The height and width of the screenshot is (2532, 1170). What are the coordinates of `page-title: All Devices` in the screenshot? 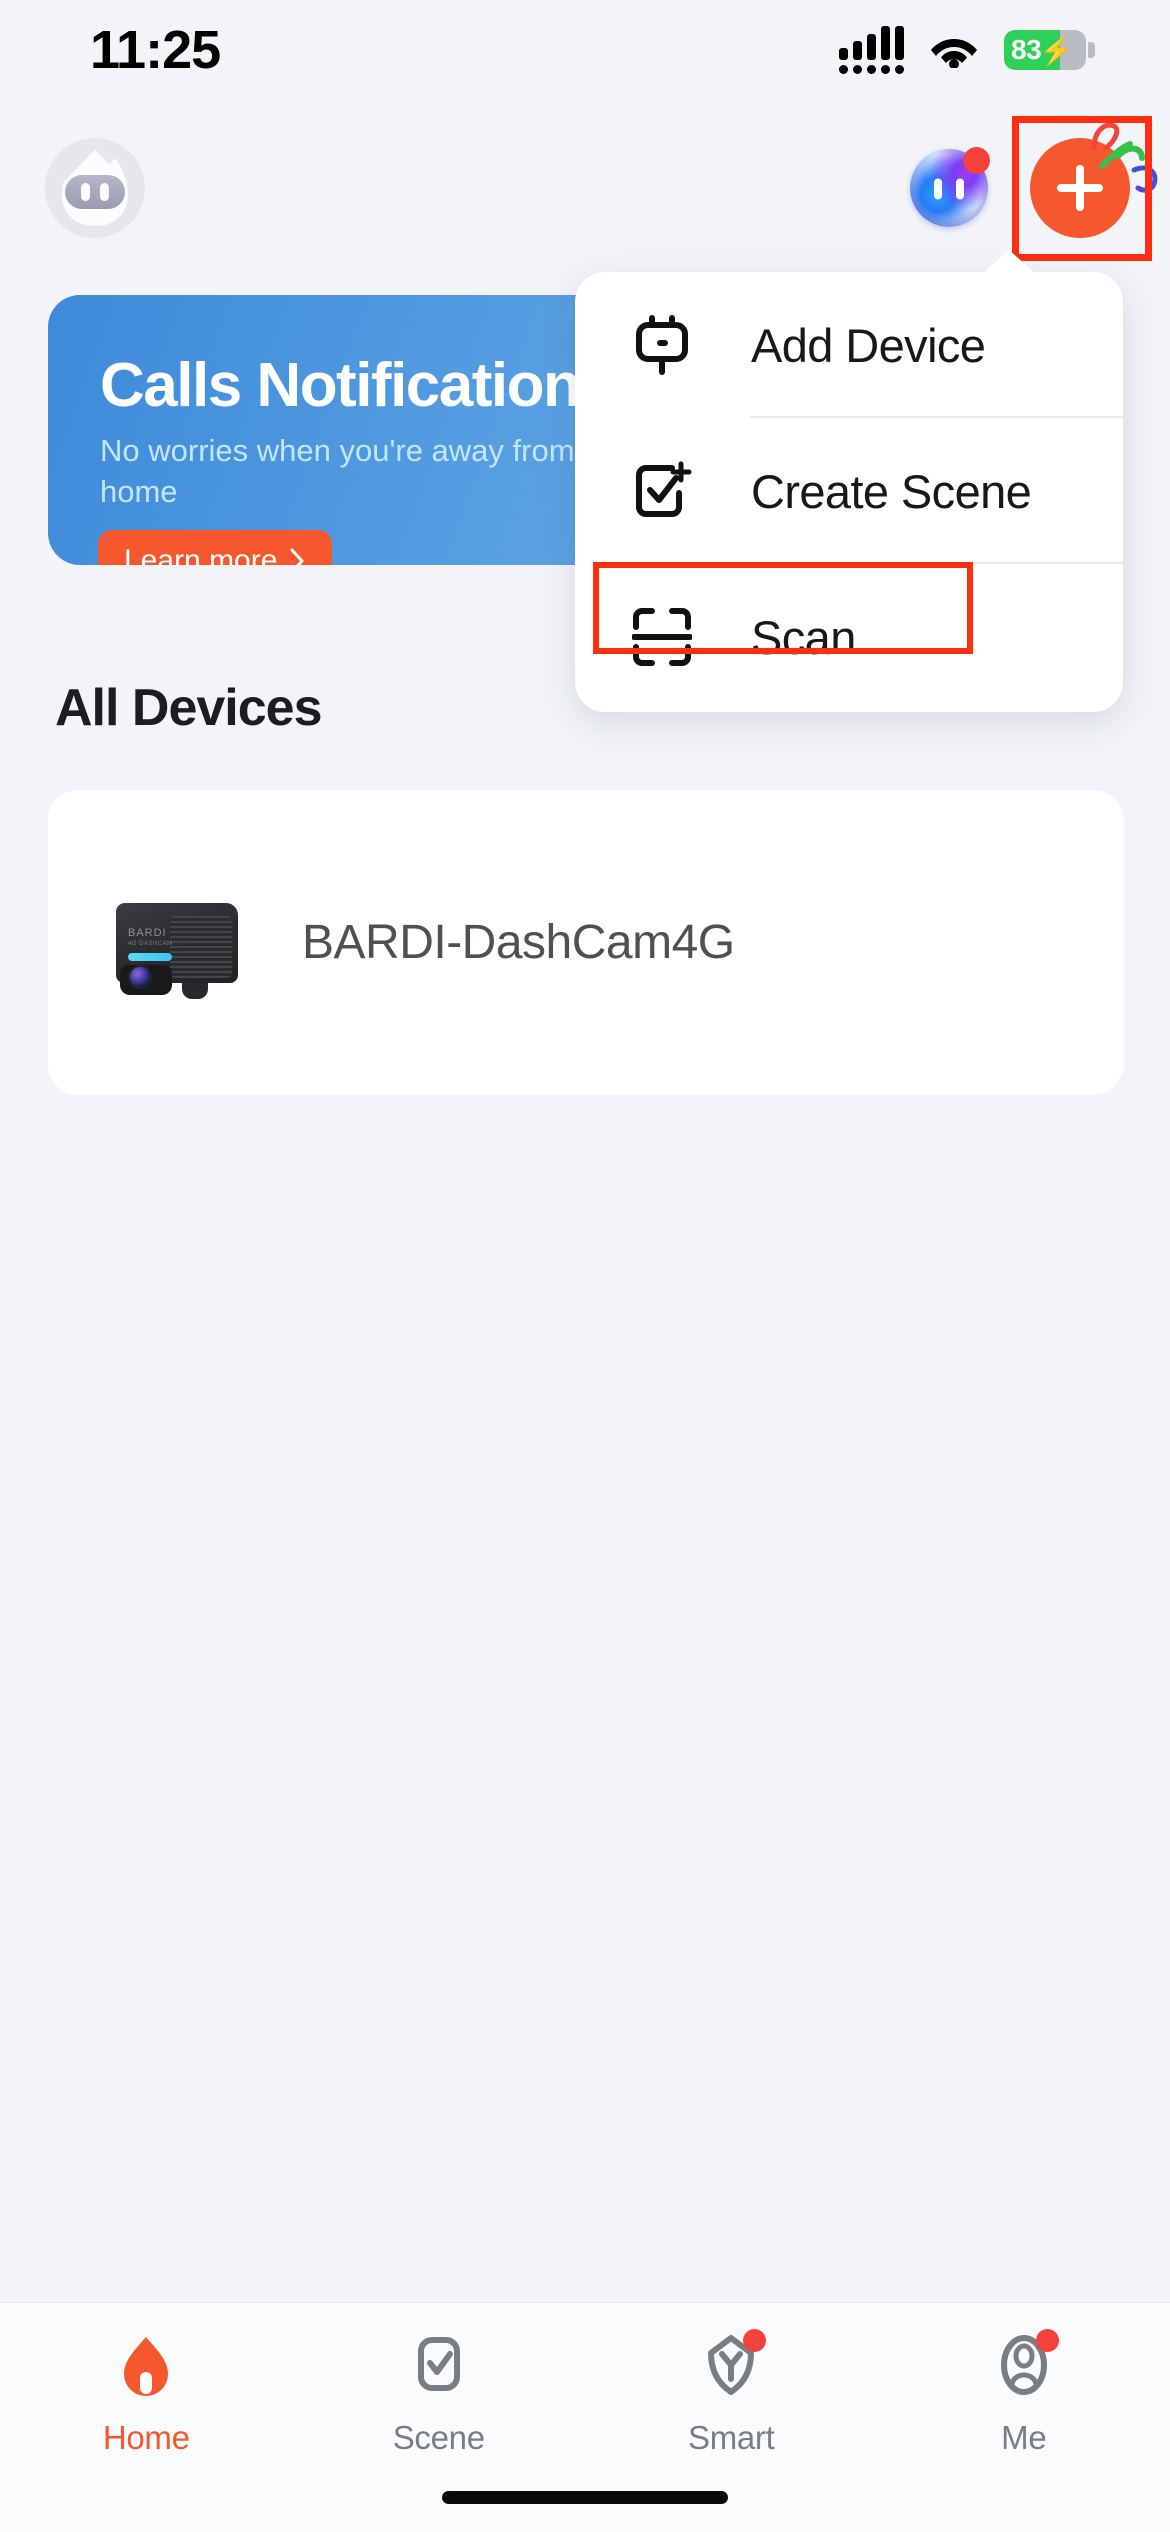 It's located at (188, 708).